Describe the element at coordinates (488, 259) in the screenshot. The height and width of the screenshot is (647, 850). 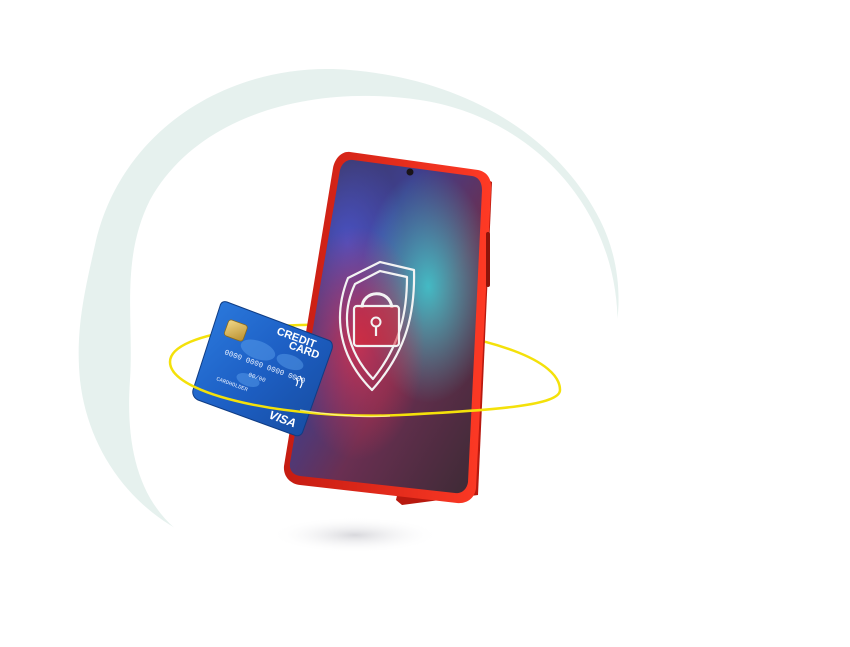
I see `side-button` at that location.